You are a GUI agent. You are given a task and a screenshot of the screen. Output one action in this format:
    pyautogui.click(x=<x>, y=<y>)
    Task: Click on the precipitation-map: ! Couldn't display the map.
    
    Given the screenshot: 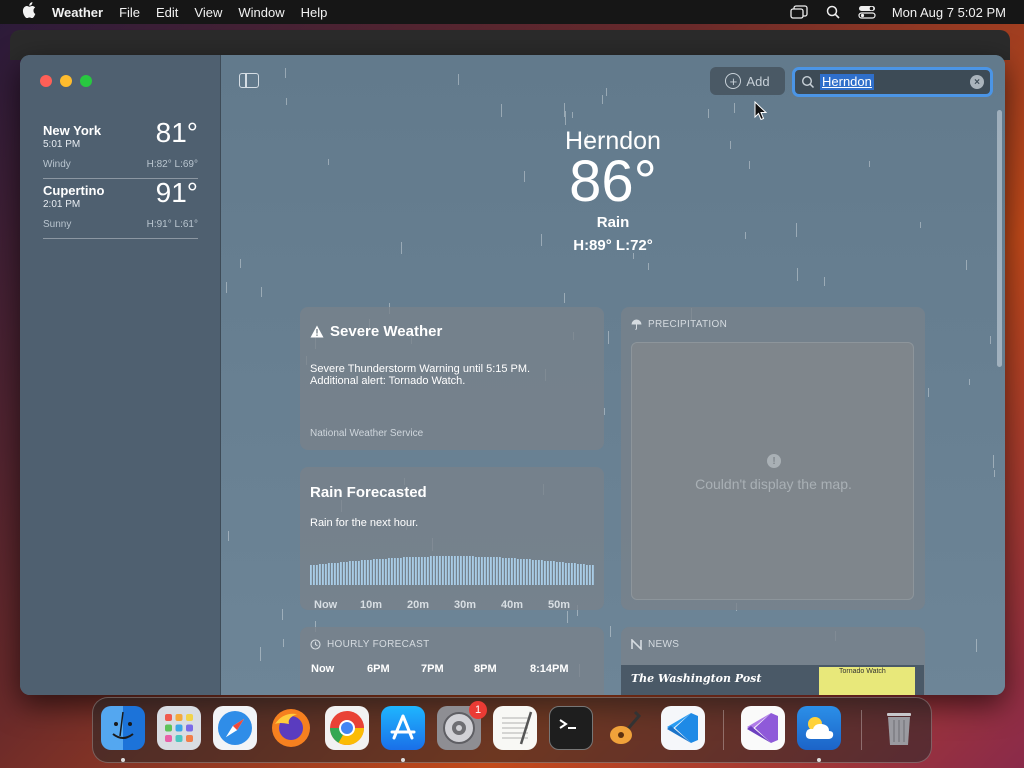 What is the action you would take?
    pyautogui.click(x=772, y=471)
    